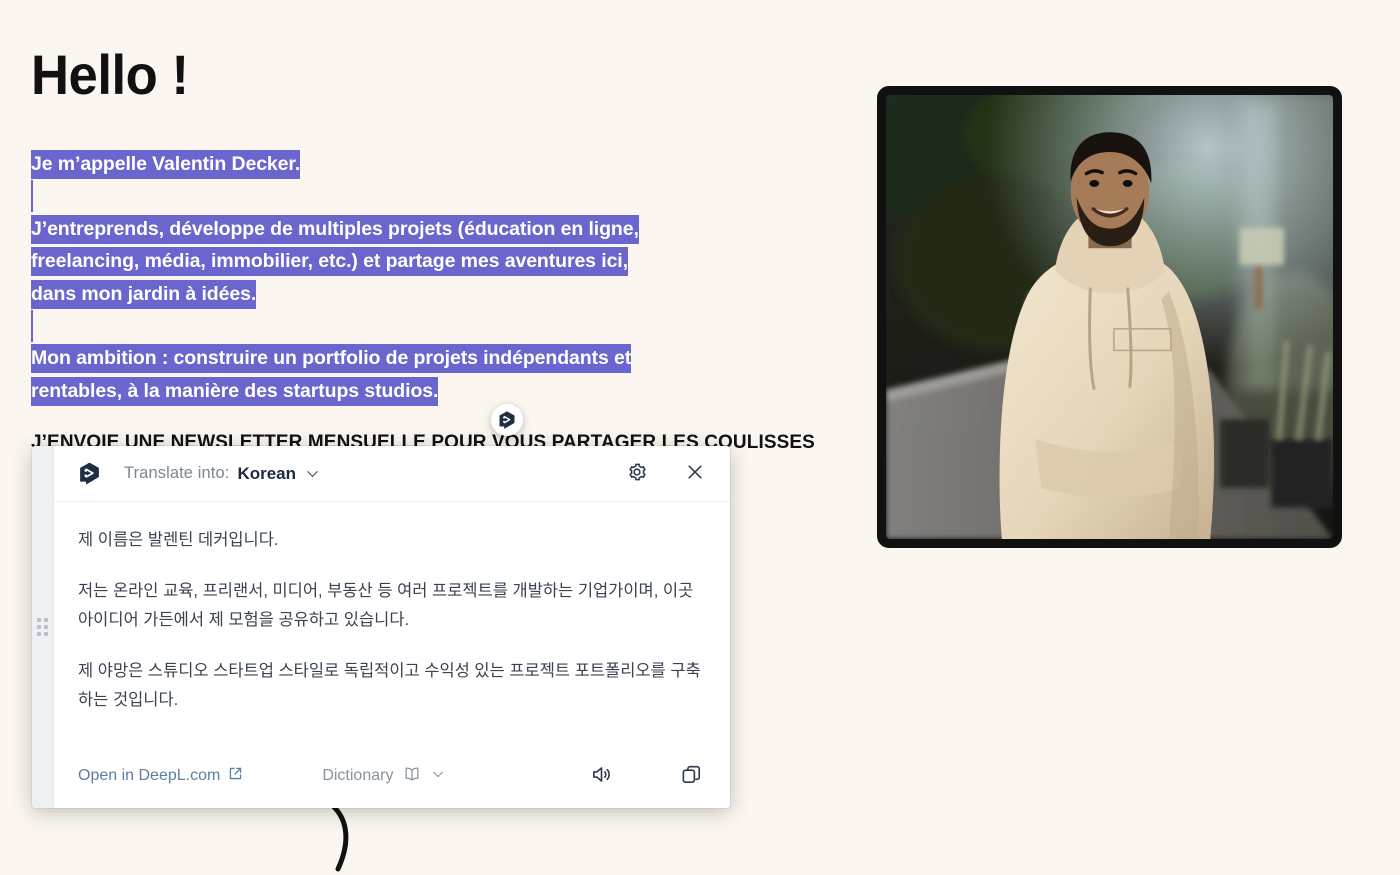  I want to click on popup-drag-handle, so click(43, 627).